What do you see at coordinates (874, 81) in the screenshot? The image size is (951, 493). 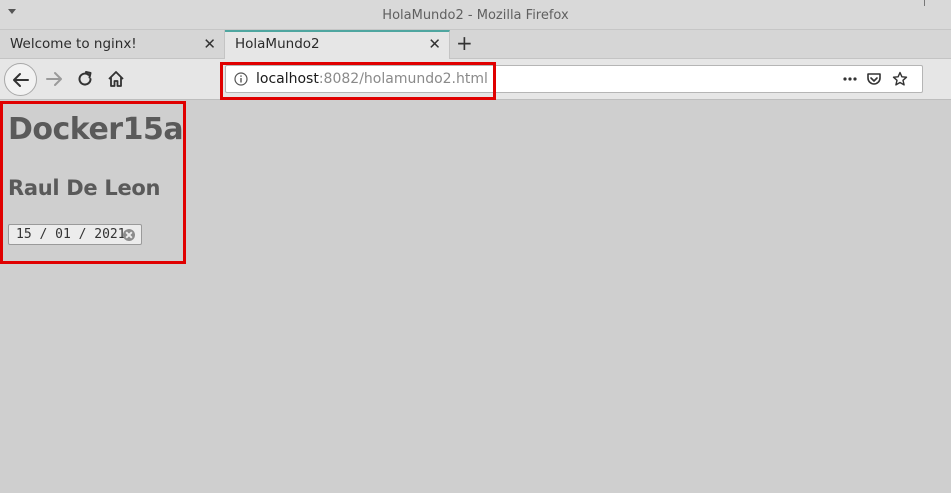 I see `pocket-icon` at bounding box center [874, 81].